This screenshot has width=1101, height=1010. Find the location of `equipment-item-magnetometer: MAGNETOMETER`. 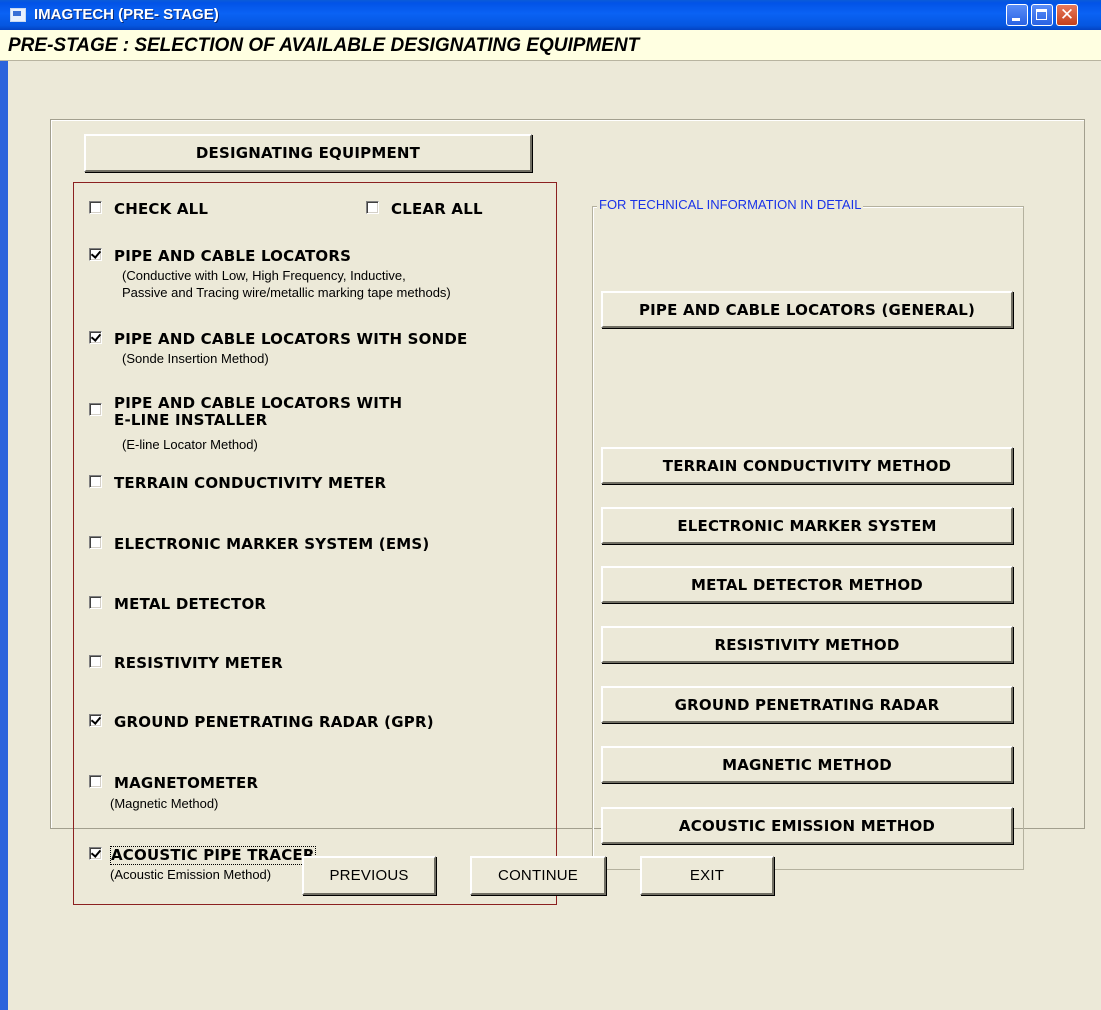

equipment-item-magnetometer: MAGNETOMETER is located at coordinates (173, 783).